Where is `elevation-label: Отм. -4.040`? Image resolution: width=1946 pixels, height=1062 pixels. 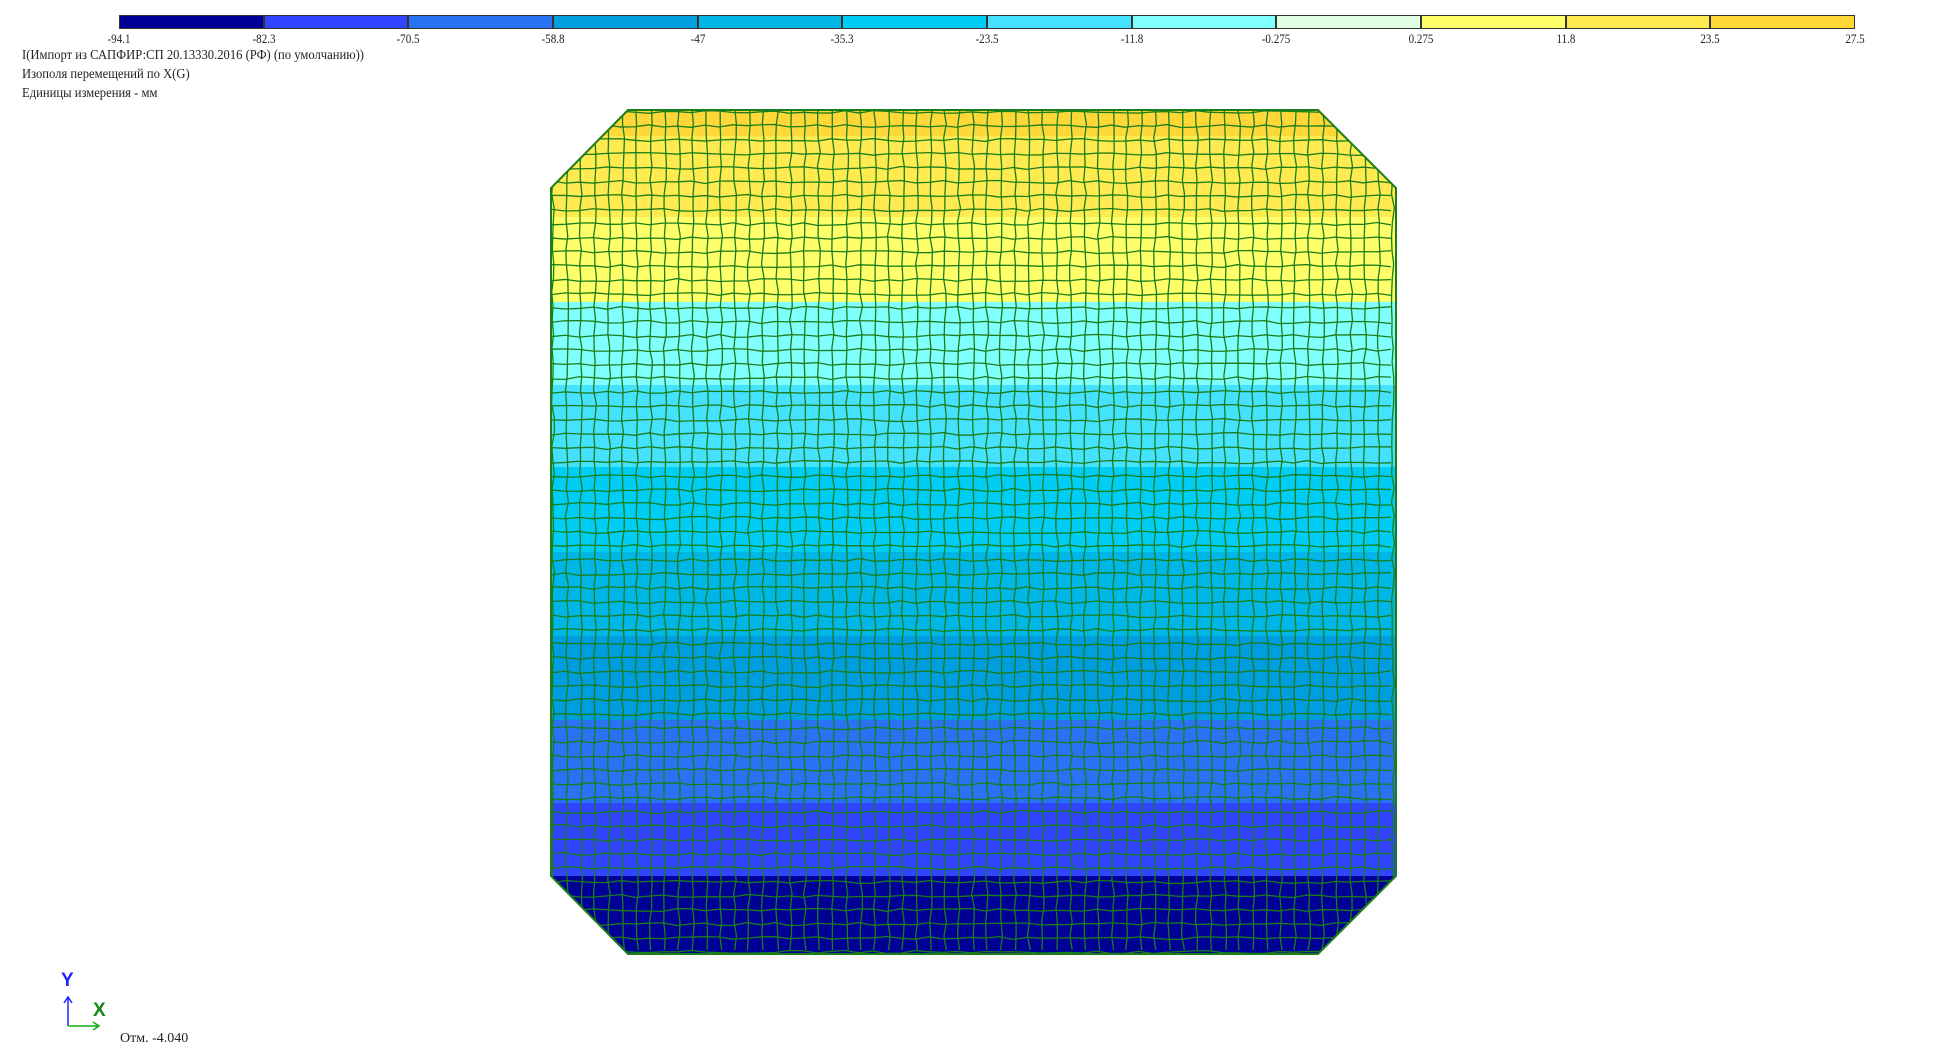
elevation-label: Отм. -4.040 is located at coordinates (154, 1038).